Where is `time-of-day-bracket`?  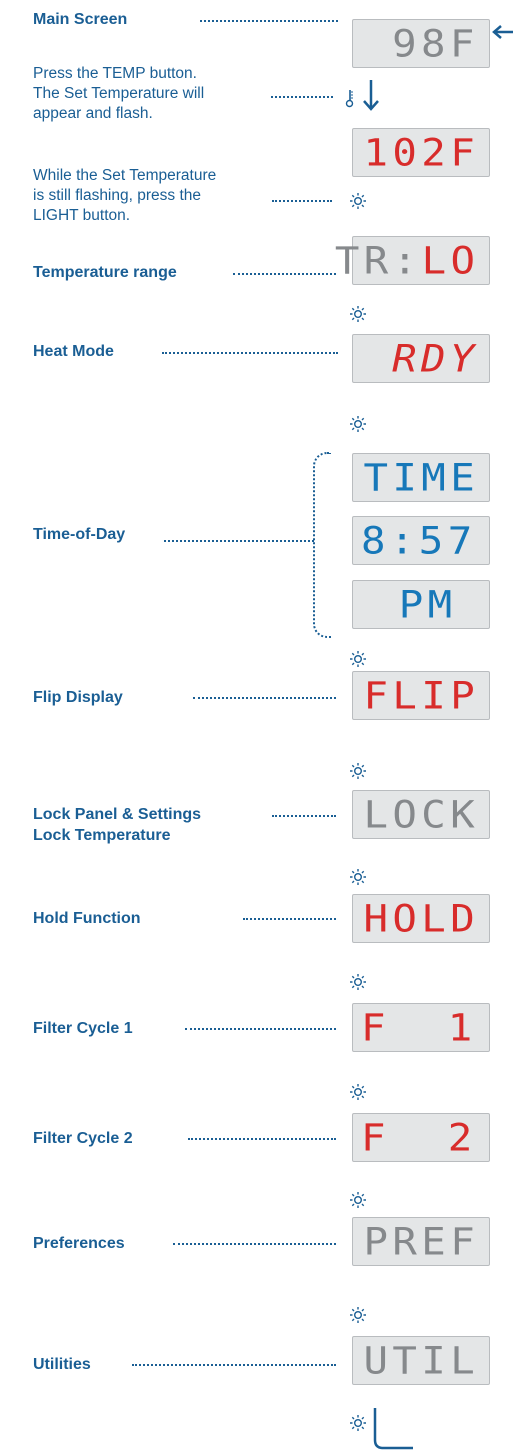 time-of-day-bracket is located at coordinates (322, 545).